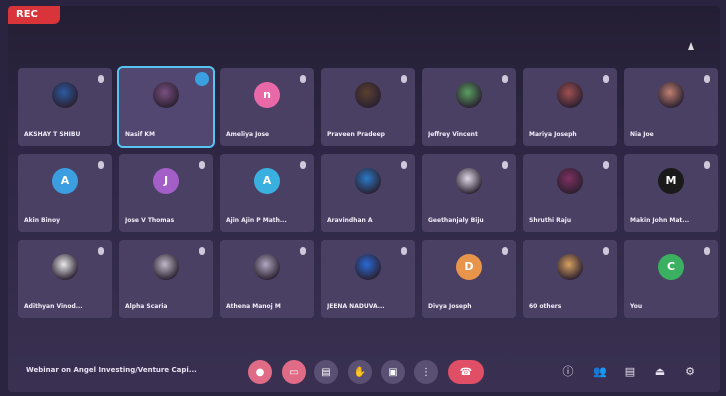 This screenshot has width=726, height=396. I want to click on participant-tile: Athena Manoj M, so click(267, 279).